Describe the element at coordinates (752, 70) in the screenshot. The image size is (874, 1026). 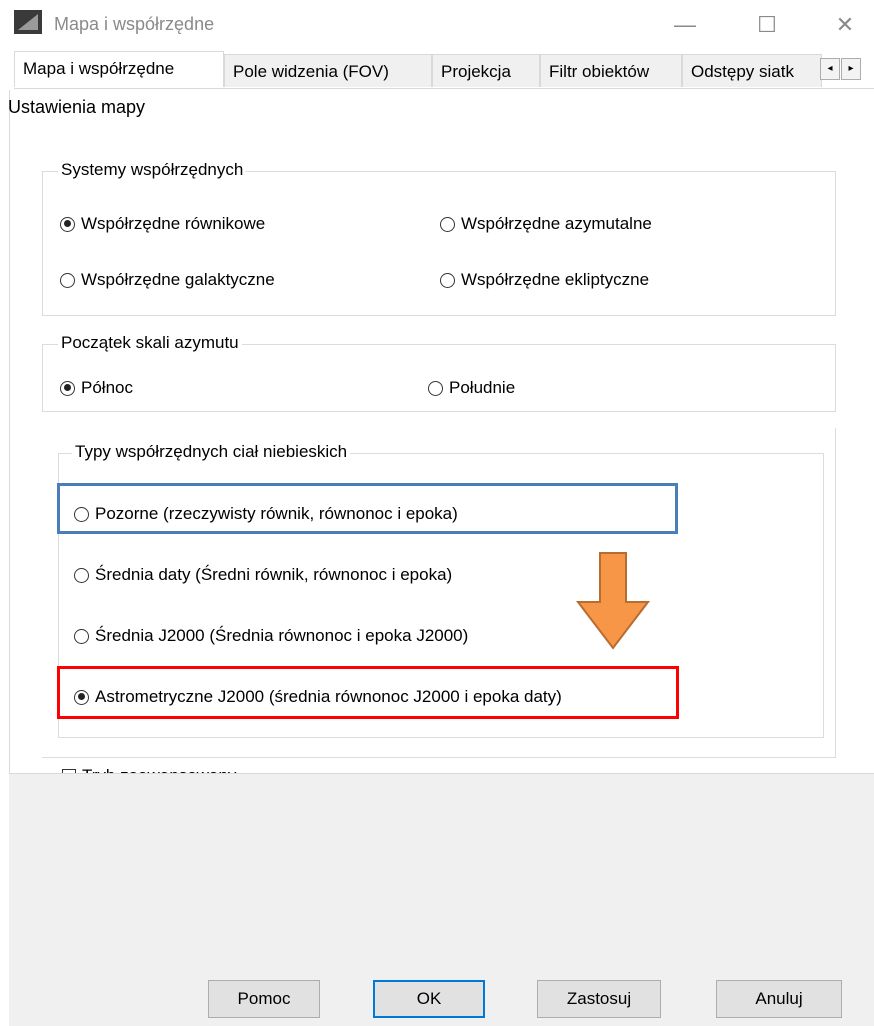
I see `tab-grid-spacing: Odstępy siatk` at that location.